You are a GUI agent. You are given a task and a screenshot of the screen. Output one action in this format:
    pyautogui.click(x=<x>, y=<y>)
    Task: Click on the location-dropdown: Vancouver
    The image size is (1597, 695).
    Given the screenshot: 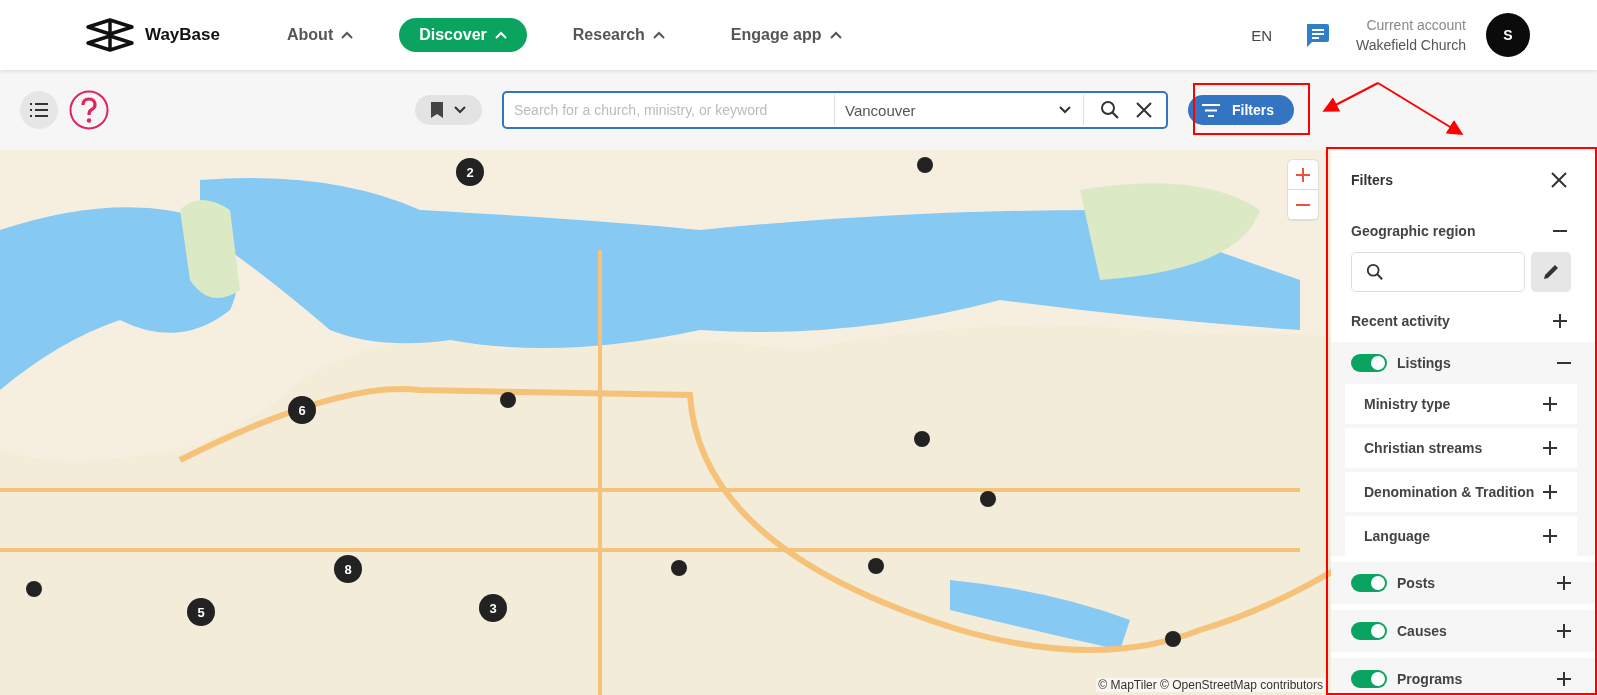 What is the action you would take?
    pyautogui.click(x=959, y=110)
    